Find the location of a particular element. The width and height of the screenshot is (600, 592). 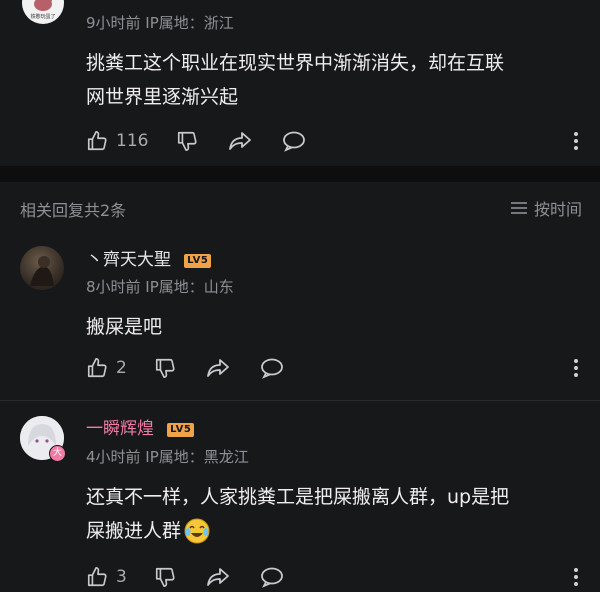

like-count: 2 is located at coordinates (121, 368).